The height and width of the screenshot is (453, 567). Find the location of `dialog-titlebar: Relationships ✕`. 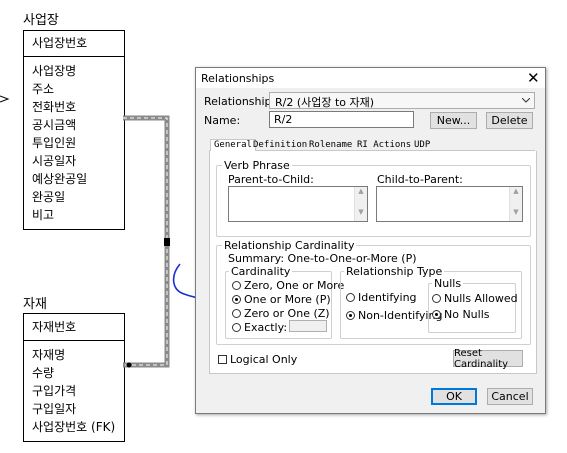

dialog-titlebar: Relationships ✕ is located at coordinates (370, 78).